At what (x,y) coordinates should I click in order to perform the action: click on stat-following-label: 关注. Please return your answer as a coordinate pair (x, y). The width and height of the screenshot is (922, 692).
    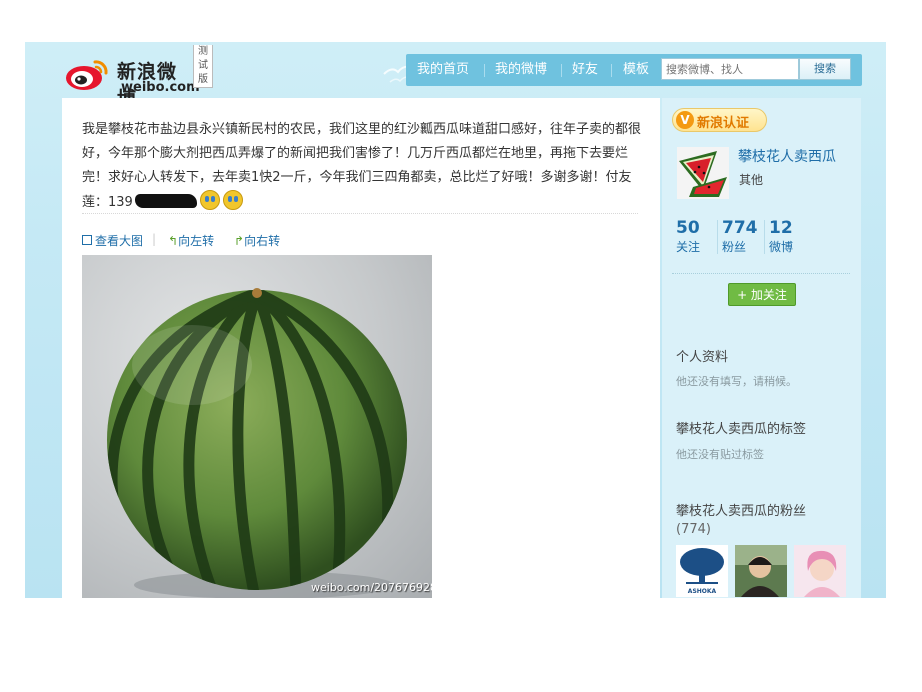
    Looking at the image, I should click on (688, 247).